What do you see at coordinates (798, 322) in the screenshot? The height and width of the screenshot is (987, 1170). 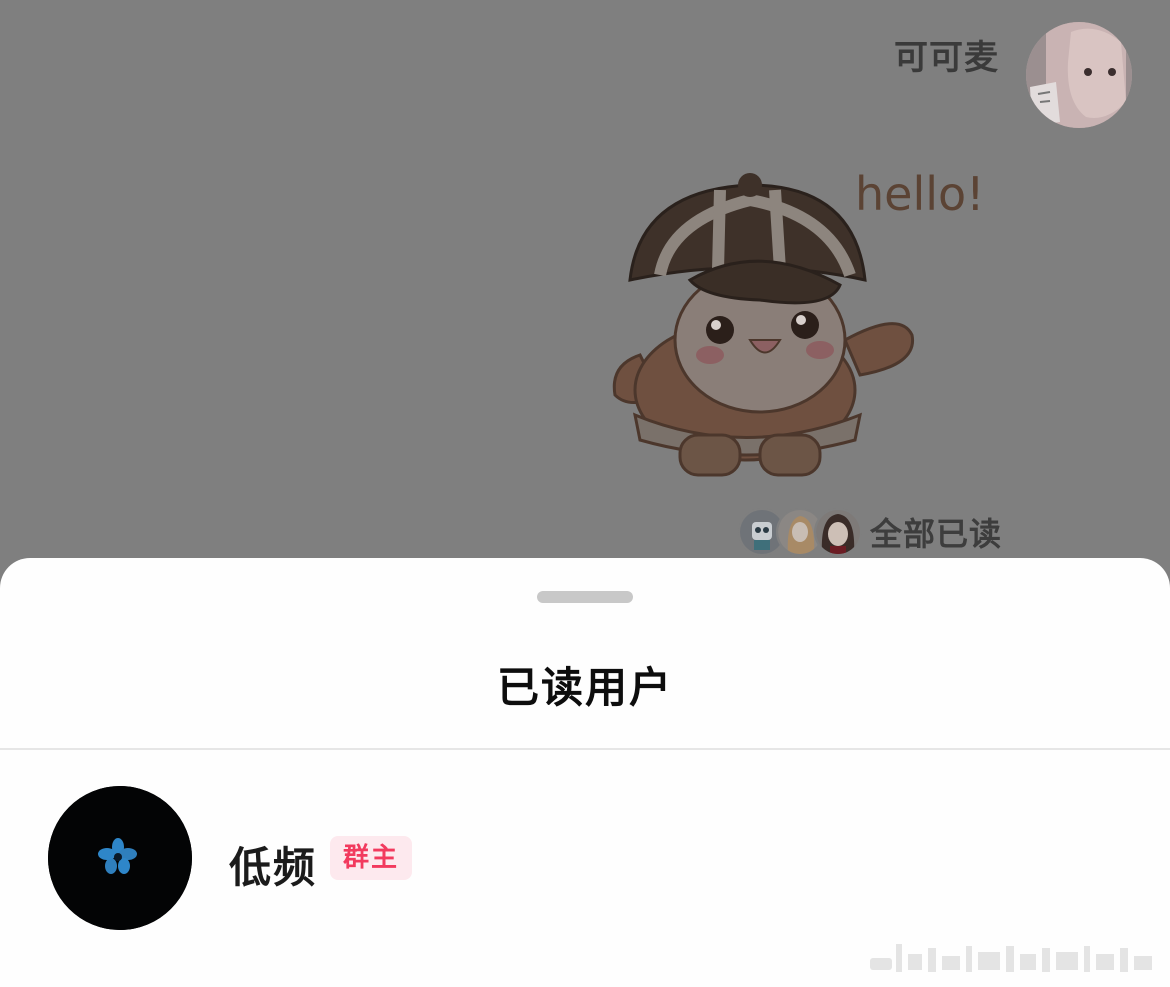 I see `bear-sticker-image: hello!` at bounding box center [798, 322].